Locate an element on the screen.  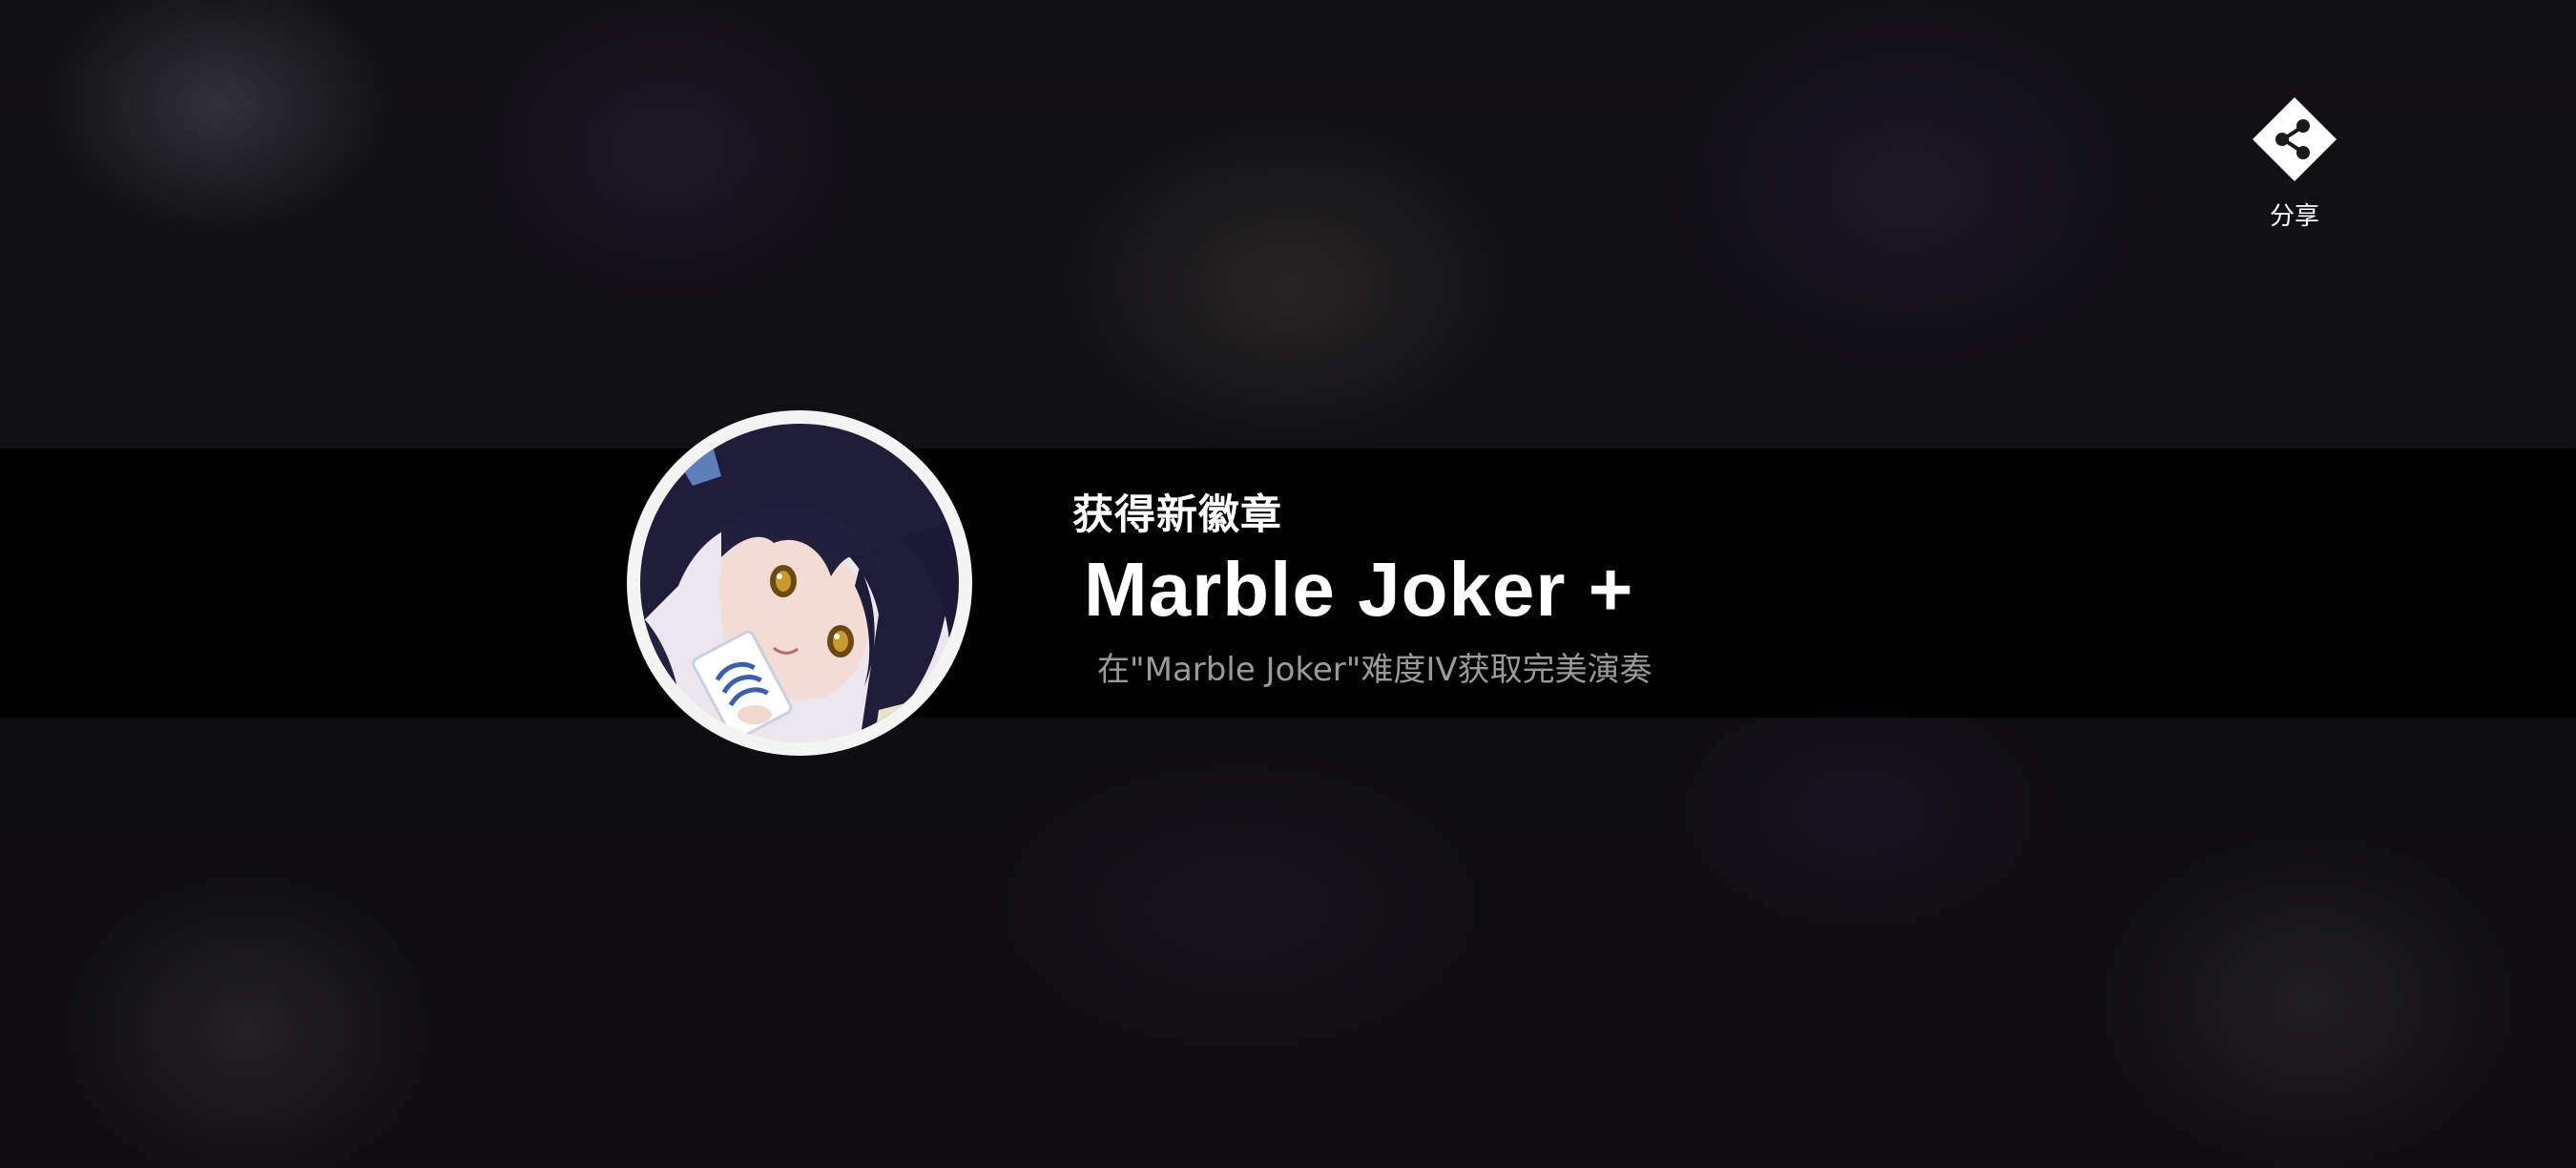
badge-artwork is located at coordinates (799, 583).